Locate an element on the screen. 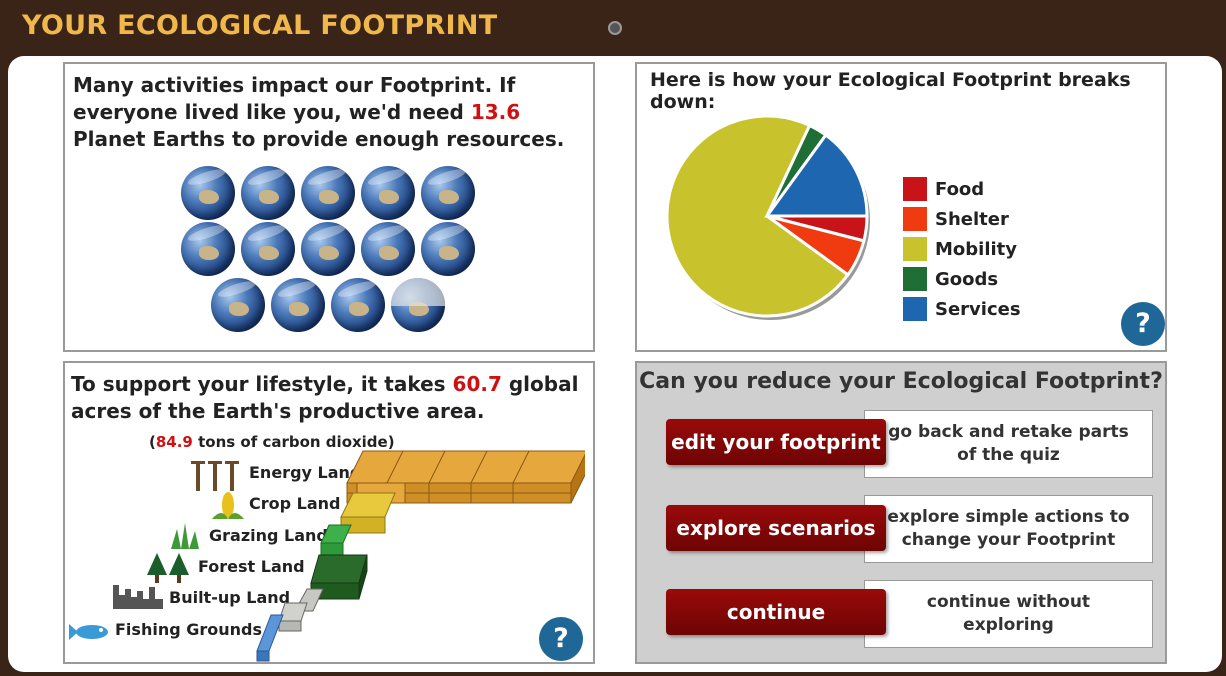  explore-scenarios-button: explore scenarios is located at coordinates (776, 528).